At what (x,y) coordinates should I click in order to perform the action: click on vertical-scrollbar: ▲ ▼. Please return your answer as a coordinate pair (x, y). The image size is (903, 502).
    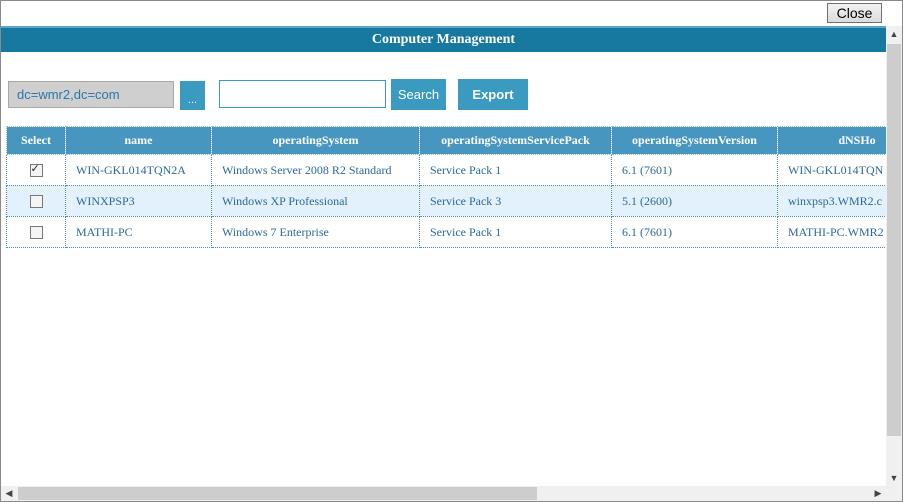
    Looking at the image, I should click on (894, 256).